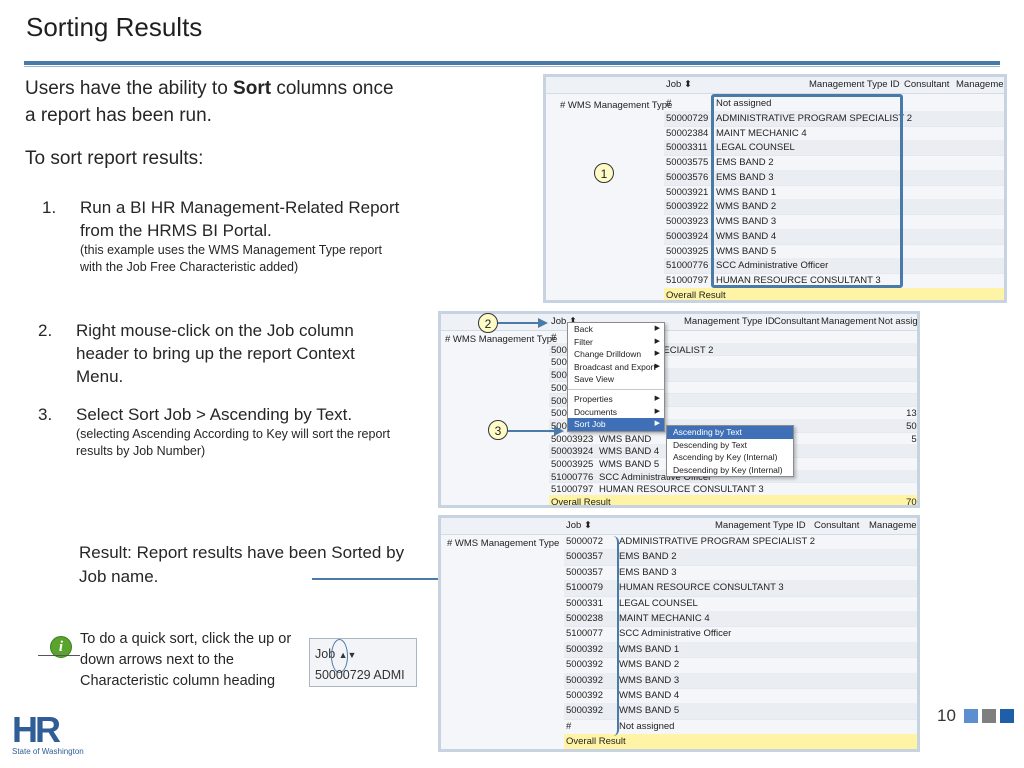  I want to click on cell-name: ADMINISTRATIVE PROGRAM SPECIALIST 2, so click(717, 541).